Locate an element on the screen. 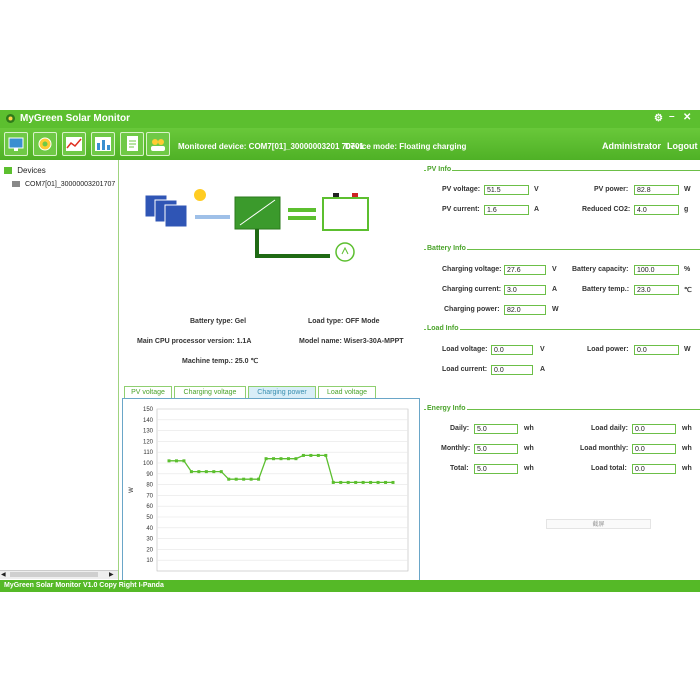 This screenshot has width=700, height=700. y-tick-label: 50 is located at coordinates (149, 518).